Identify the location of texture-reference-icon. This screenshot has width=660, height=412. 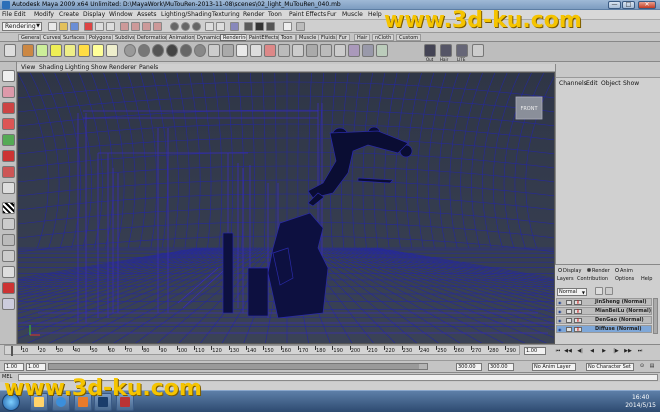
(284, 50).